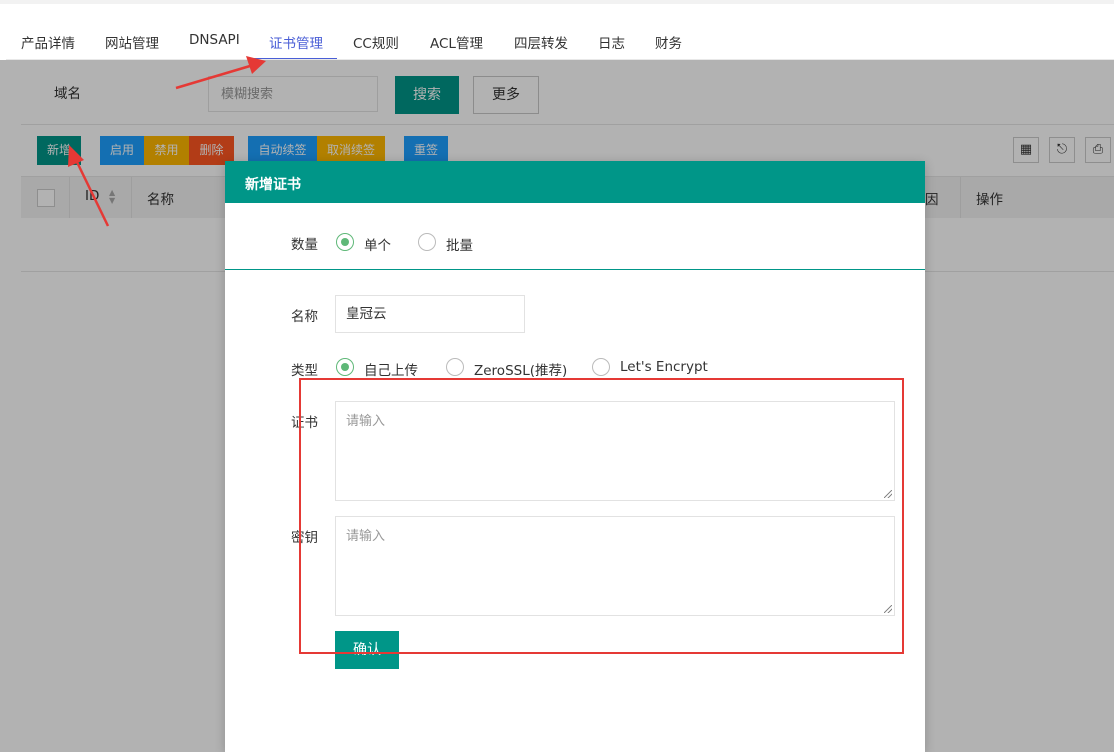  Describe the element at coordinates (430, 314) in the screenshot. I see `name-input: 皇冠云` at that location.